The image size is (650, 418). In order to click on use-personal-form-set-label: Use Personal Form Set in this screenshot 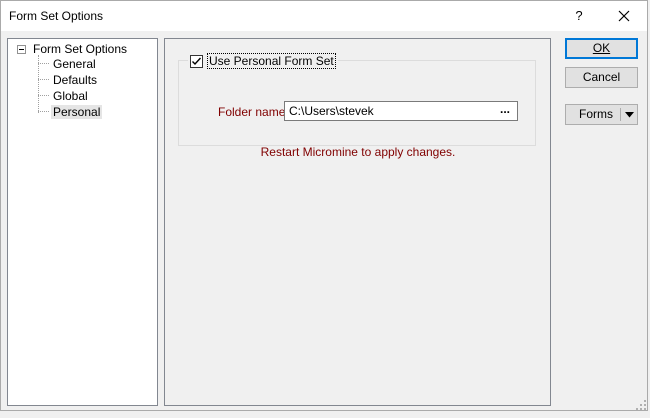, I will do `click(271, 61)`.